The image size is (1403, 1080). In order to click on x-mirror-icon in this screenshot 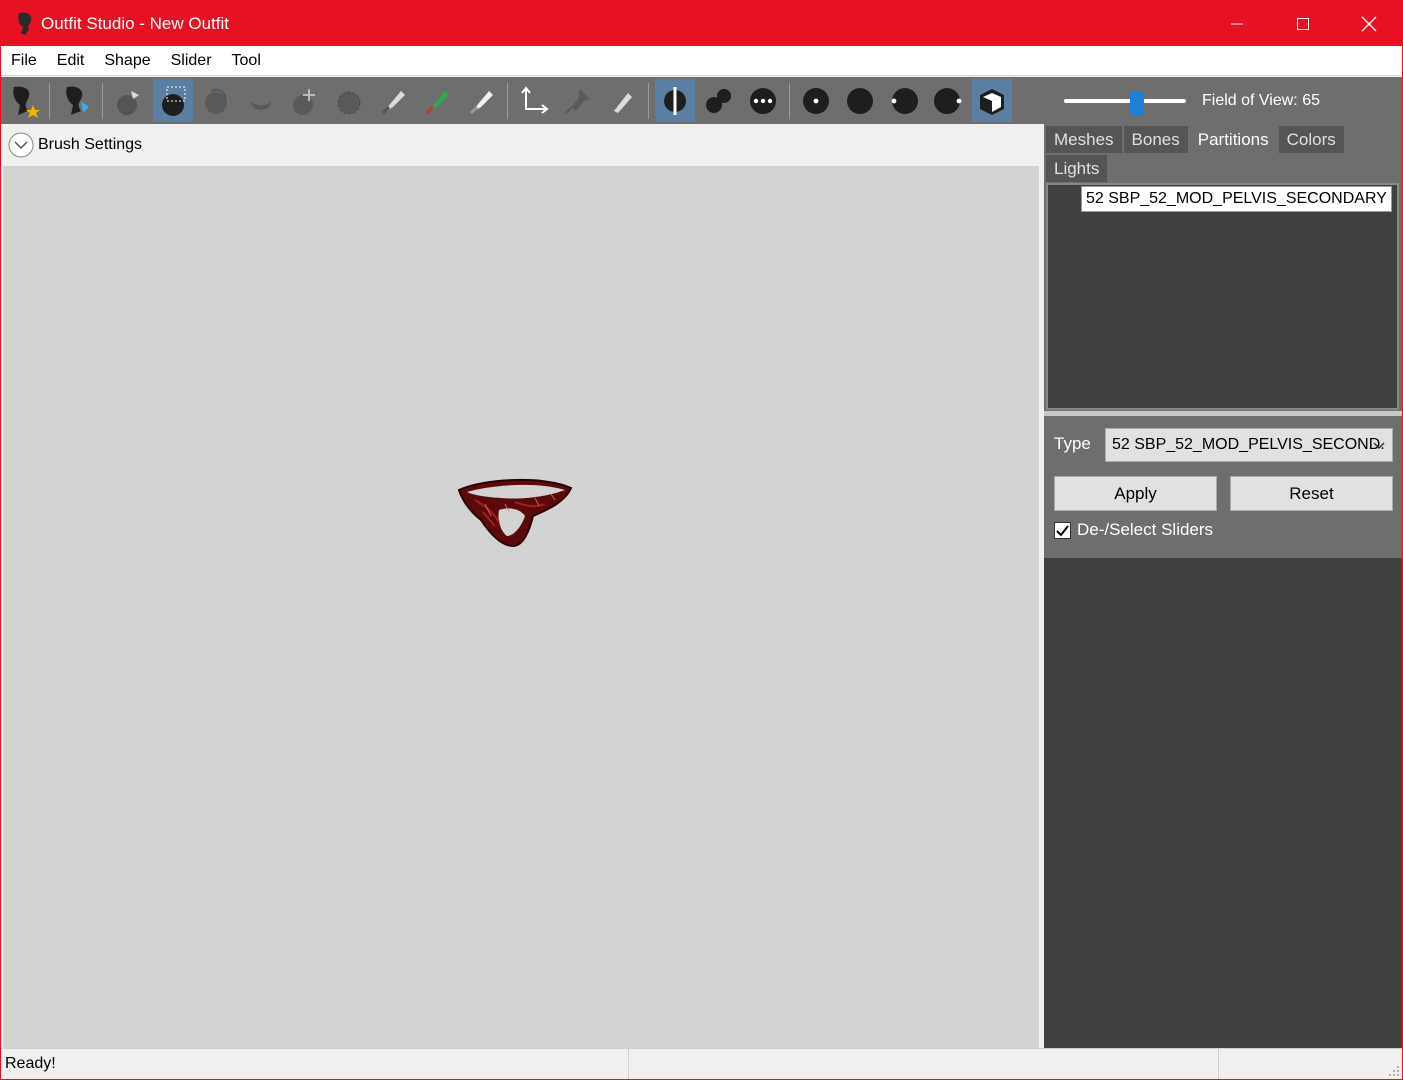, I will do `click(675, 100)`.